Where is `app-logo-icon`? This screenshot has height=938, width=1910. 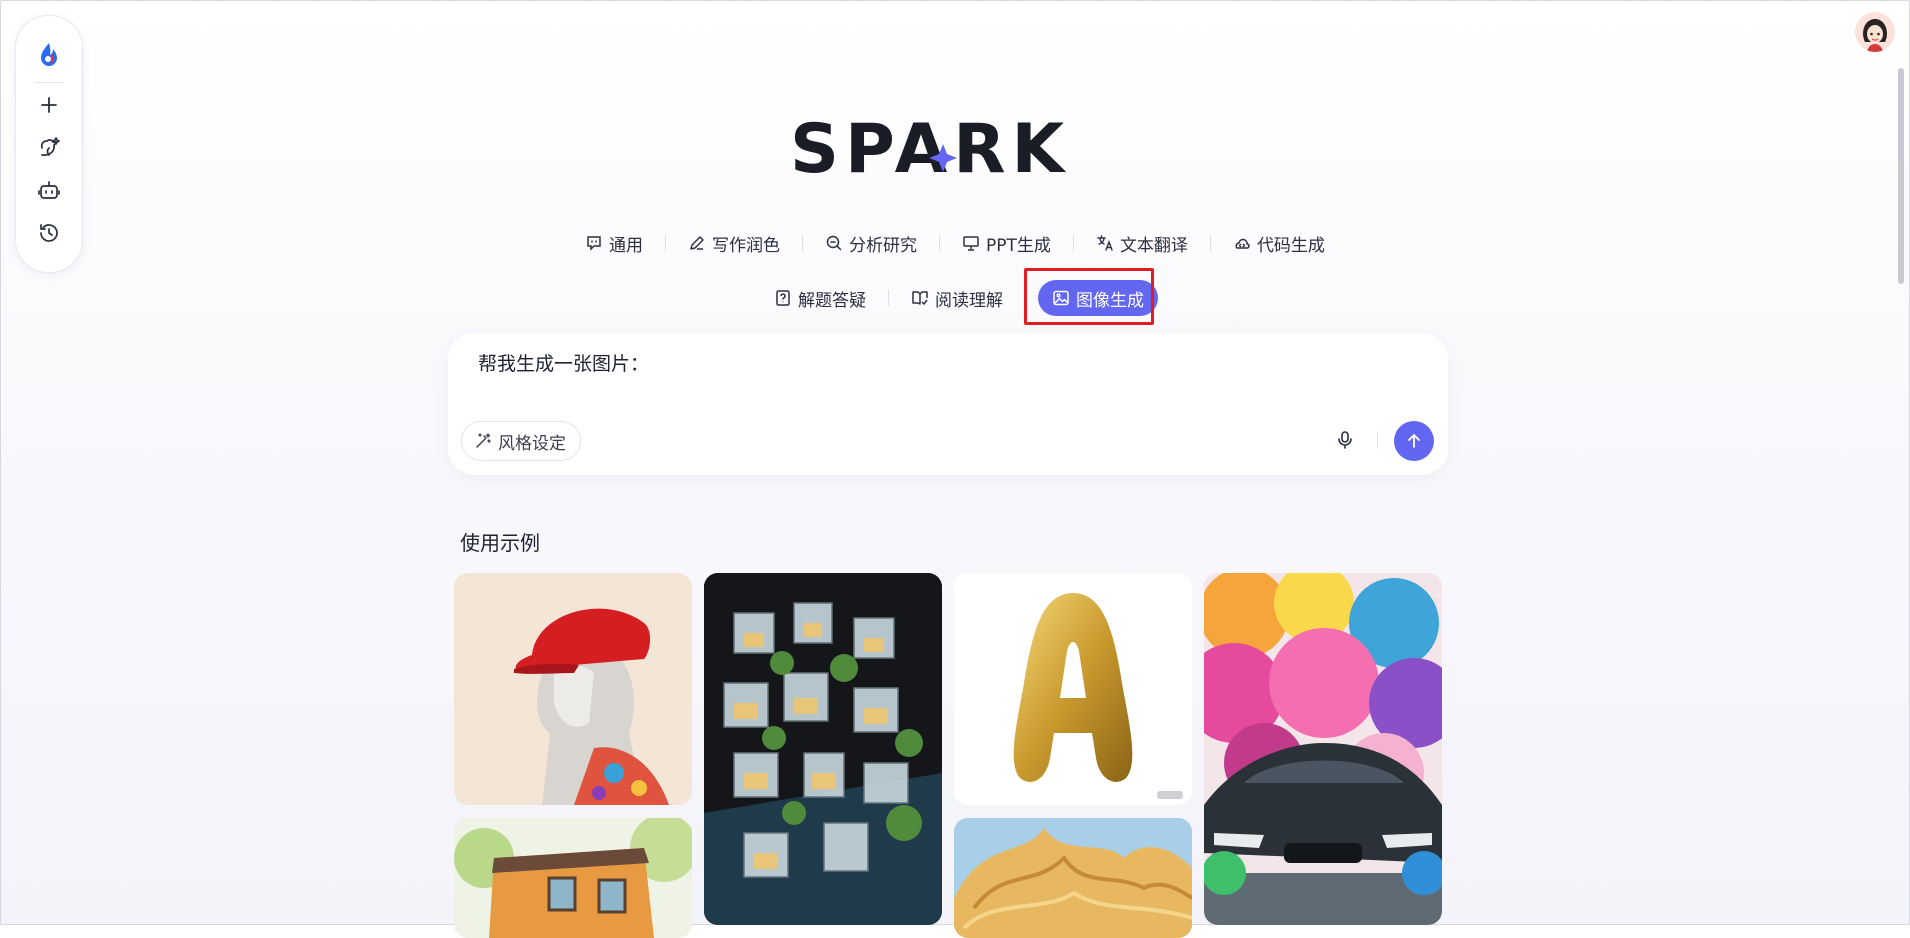 app-logo-icon is located at coordinates (49, 54).